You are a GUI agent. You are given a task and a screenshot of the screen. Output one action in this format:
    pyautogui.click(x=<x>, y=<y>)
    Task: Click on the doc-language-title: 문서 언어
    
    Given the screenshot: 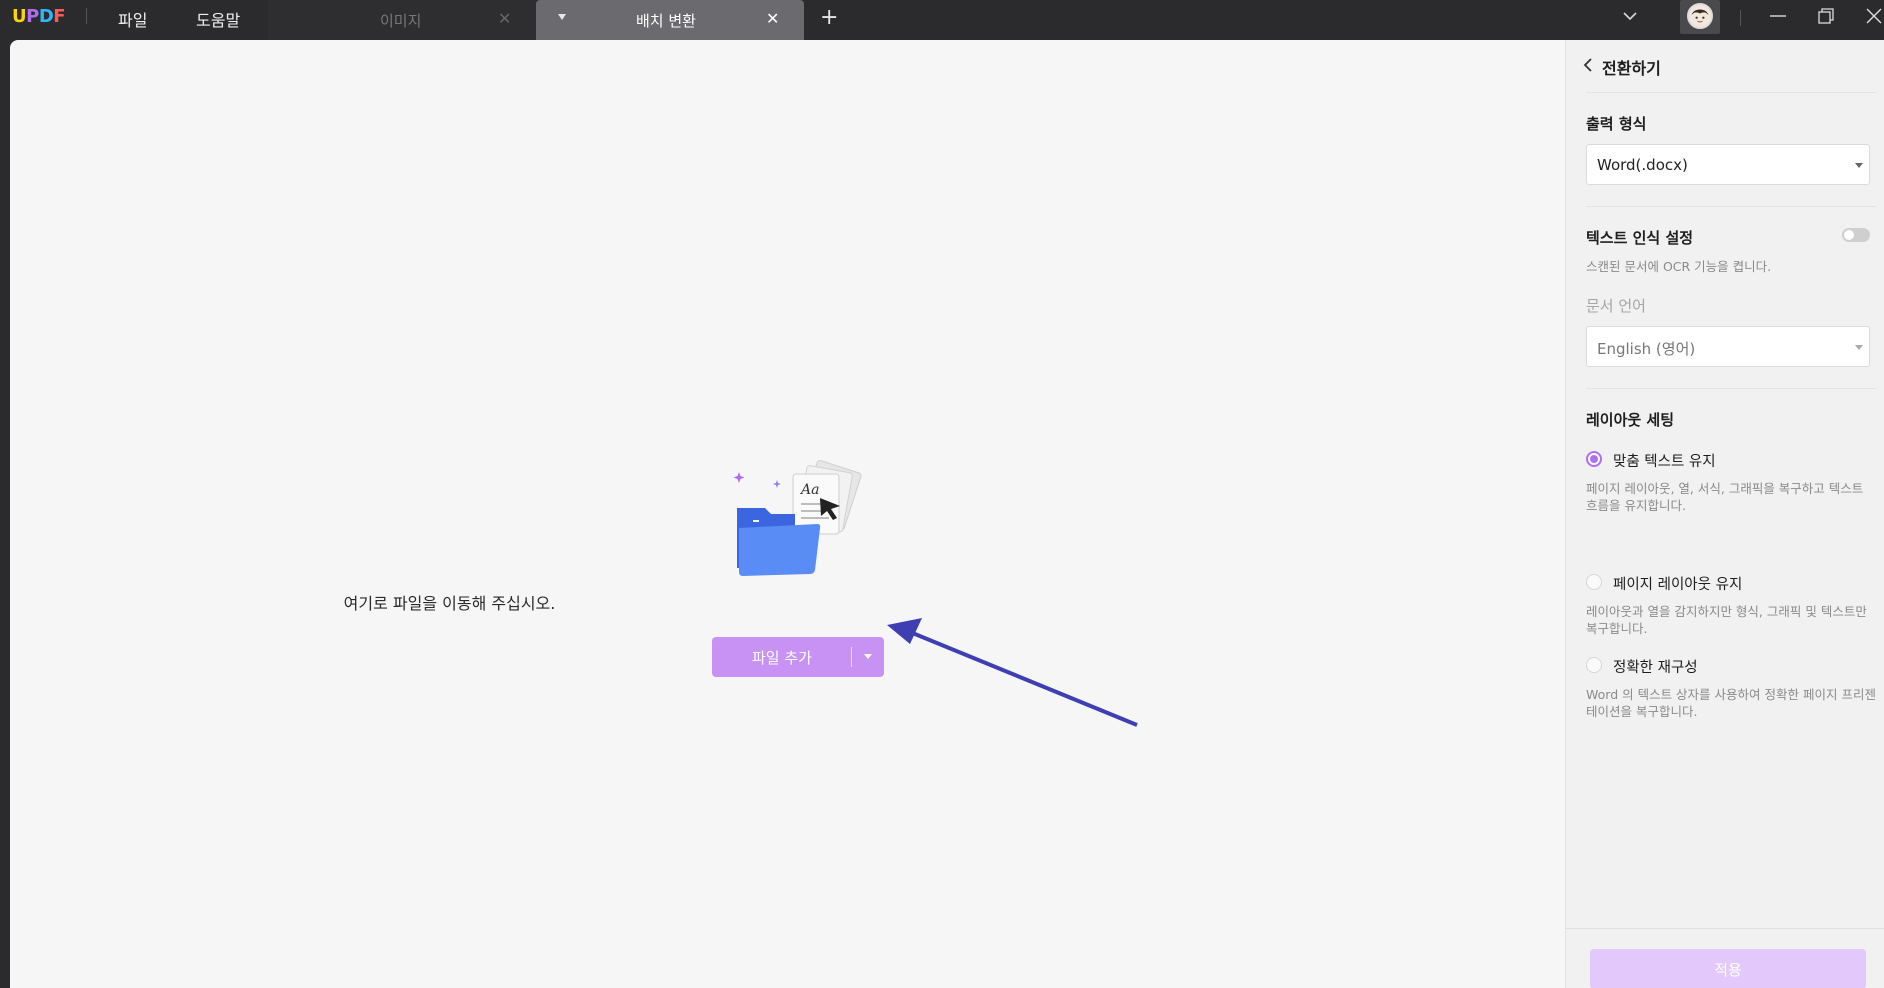 What is the action you would take?
    pyautogui.click(x=1616, y=306)
    